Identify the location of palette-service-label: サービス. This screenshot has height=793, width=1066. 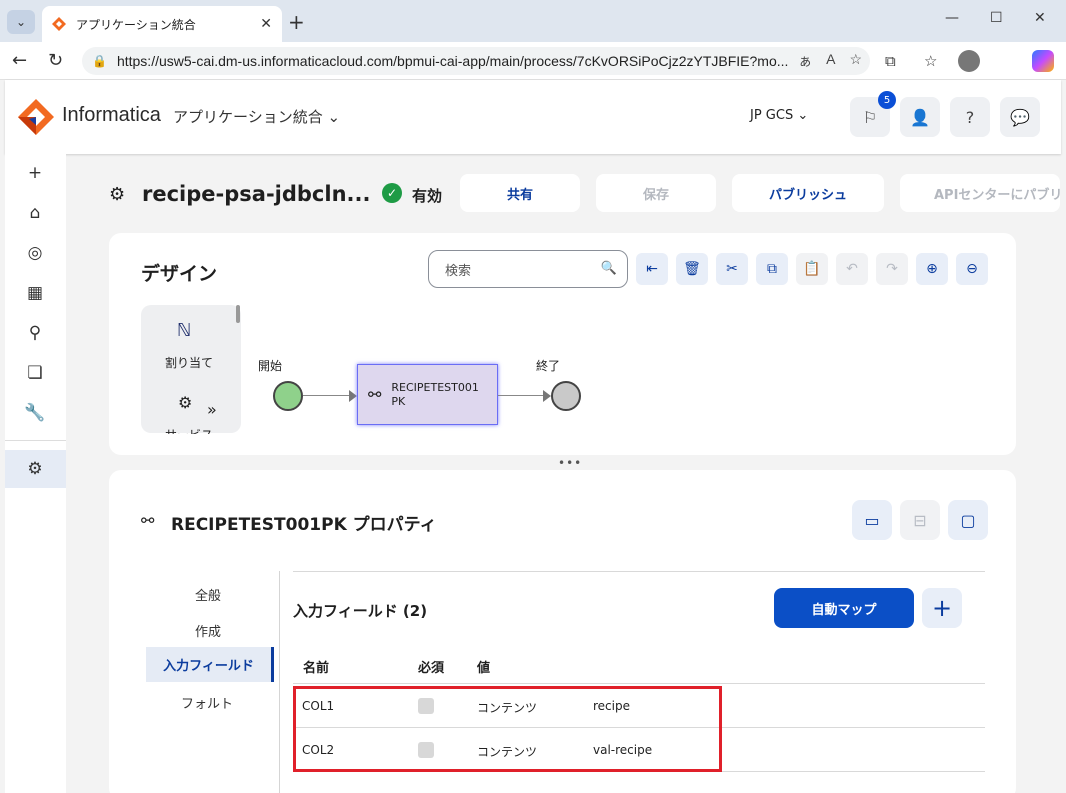
(189, 430).